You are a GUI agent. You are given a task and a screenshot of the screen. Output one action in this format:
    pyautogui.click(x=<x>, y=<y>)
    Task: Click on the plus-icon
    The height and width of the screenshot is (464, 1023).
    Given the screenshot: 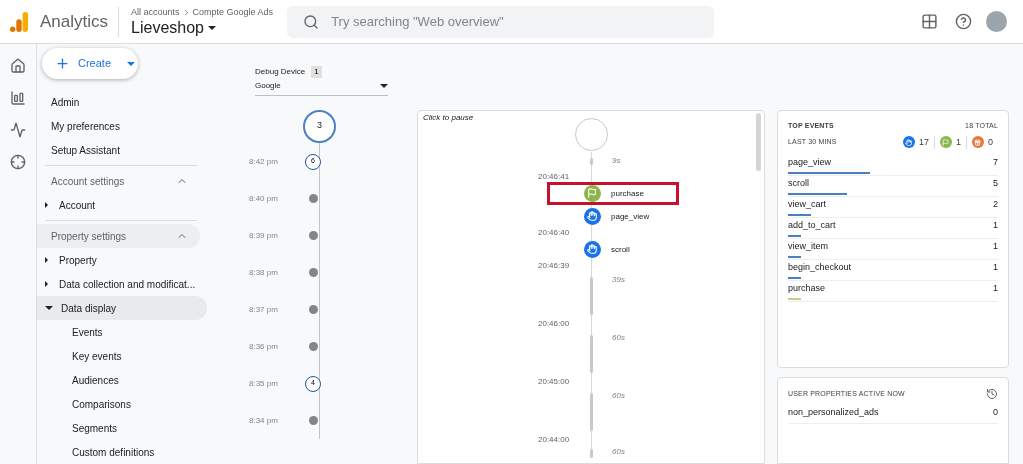 What is the action you would take?
    pyautogui.click(x=62, y=63)
    